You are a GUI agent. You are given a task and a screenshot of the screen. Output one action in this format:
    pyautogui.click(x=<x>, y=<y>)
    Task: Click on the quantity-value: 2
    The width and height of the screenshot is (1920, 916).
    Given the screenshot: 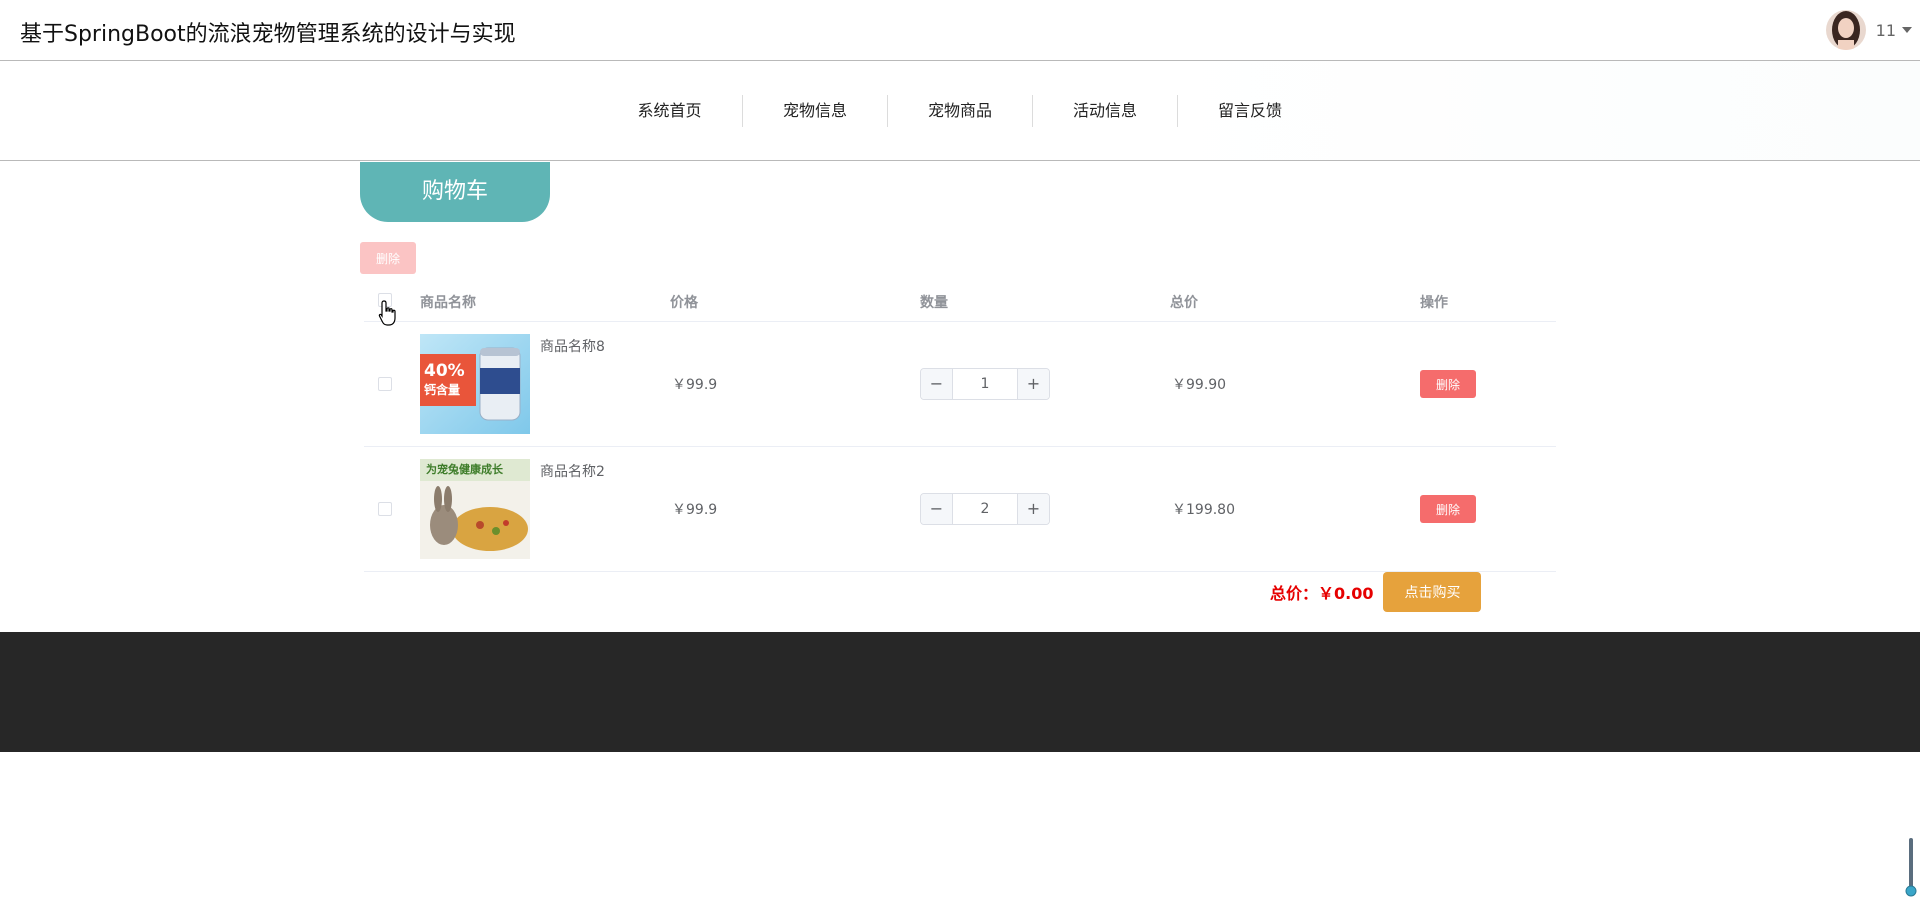 What is the action you would take?
    pyautogui.click(x=985, y=509)
    